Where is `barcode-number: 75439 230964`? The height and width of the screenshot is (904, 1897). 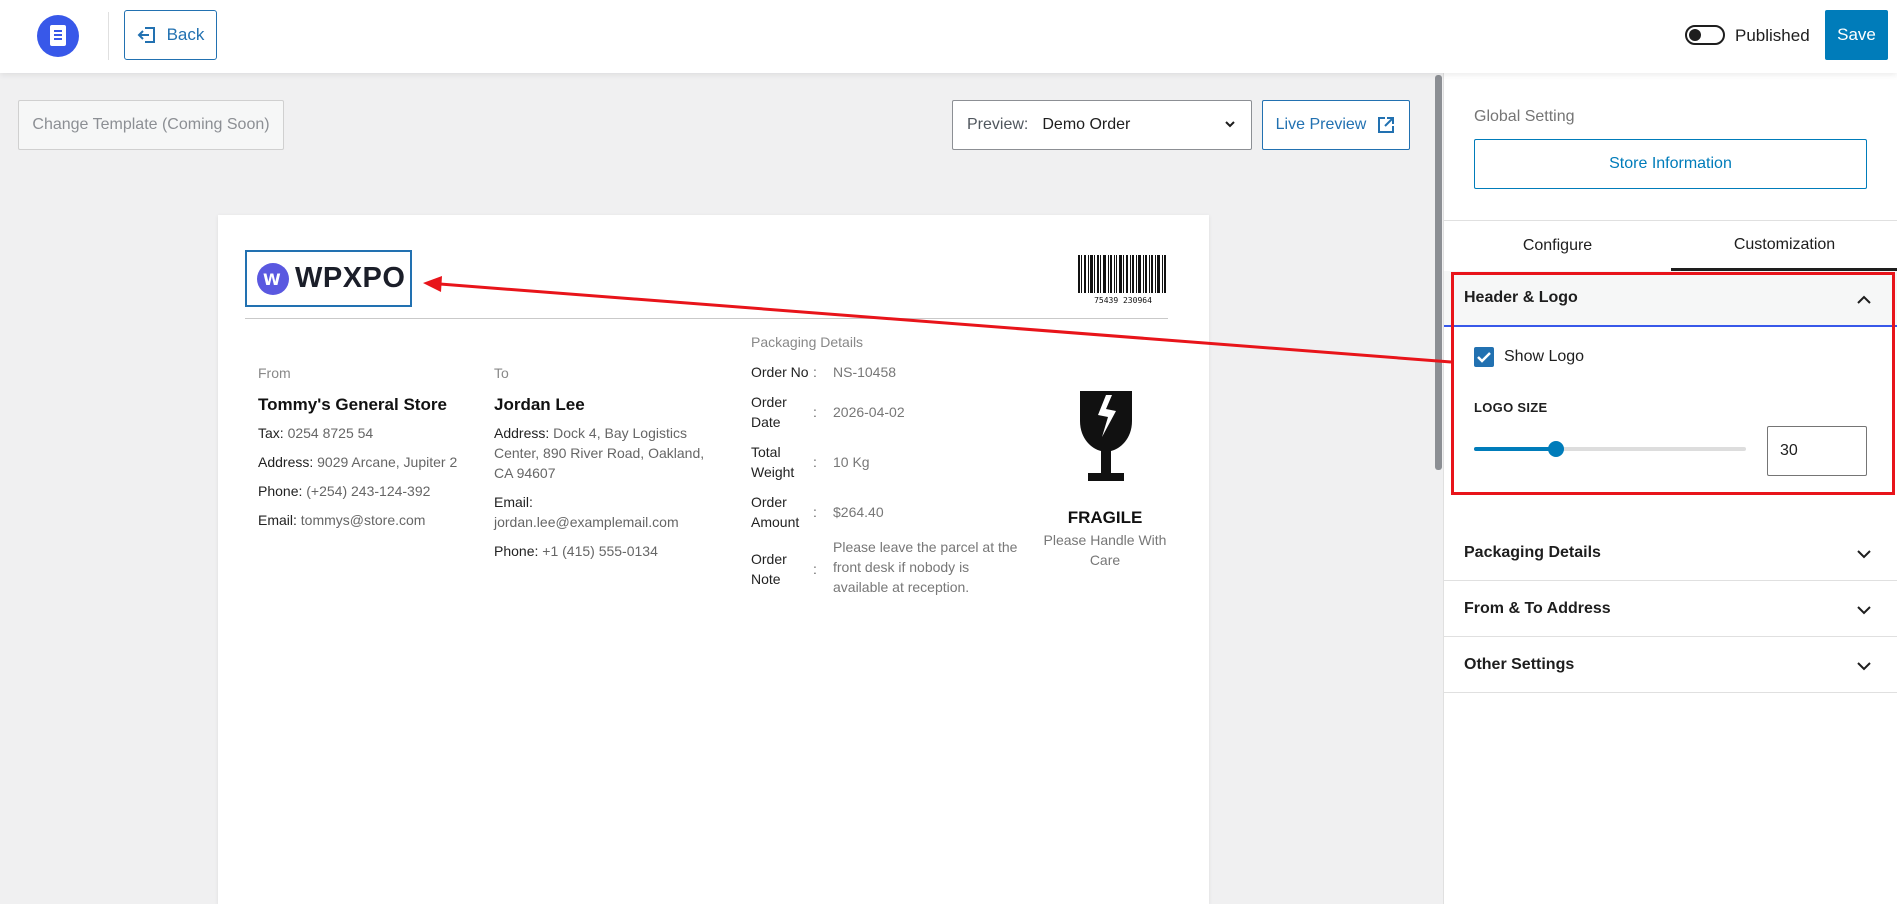 barcode-number: 75439 230964 is located at coordinates (1123, 300).